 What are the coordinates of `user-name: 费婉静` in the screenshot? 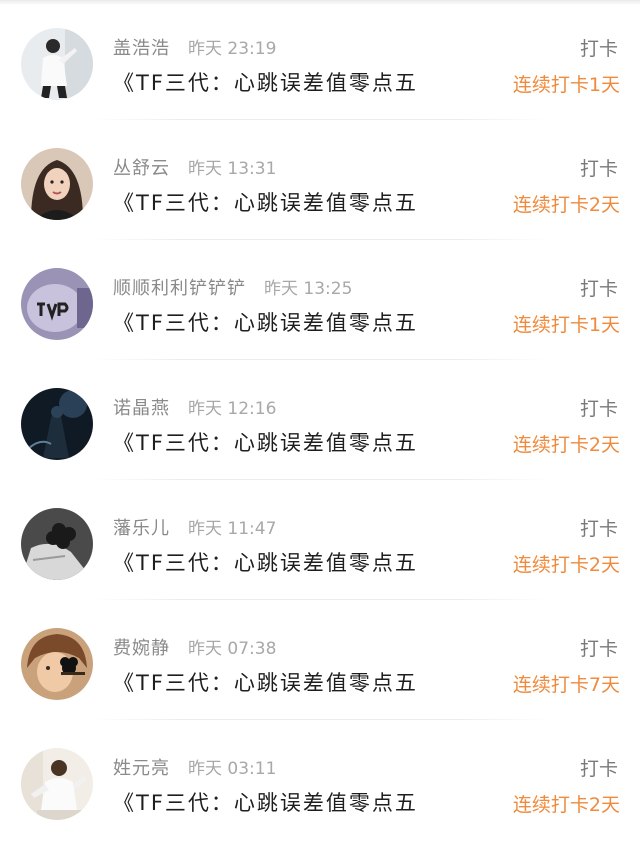 It's located at (141, 648).